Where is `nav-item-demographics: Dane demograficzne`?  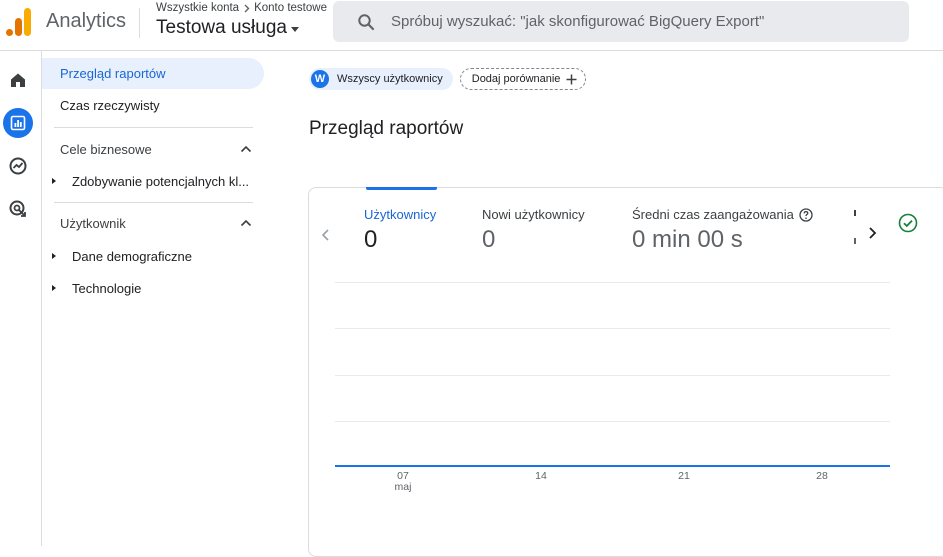 nav-item-demographics: Dane demograficzne is located at coordinates (153, 256).